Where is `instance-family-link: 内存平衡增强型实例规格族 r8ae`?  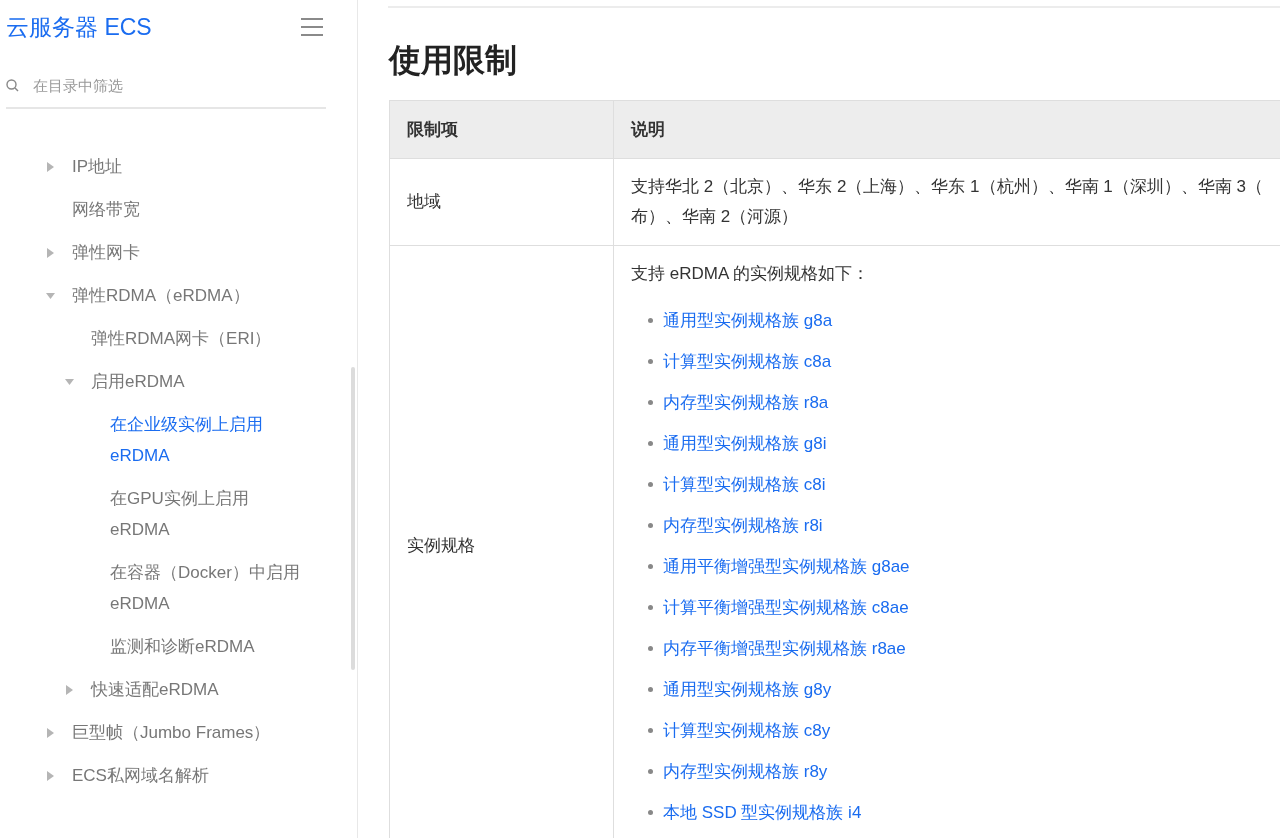
instance-family-link: 内存平衡增强型实例规格族 r8ae is located at coordinates (784, 648).